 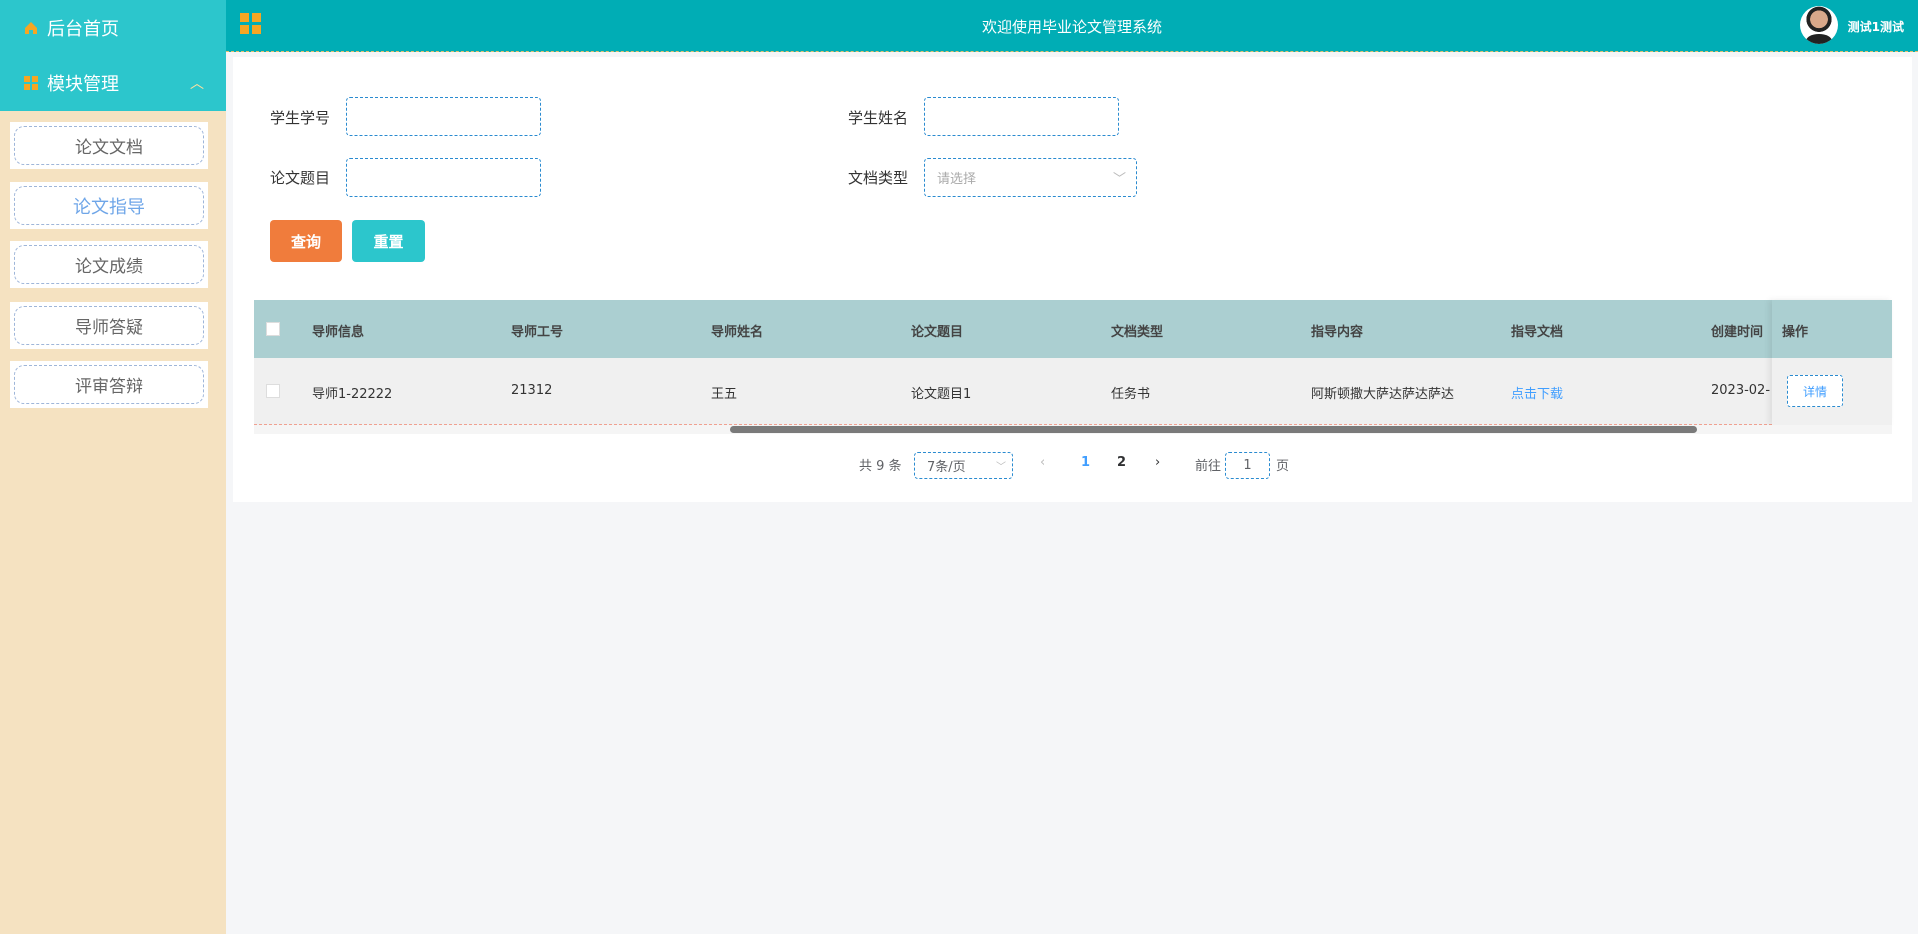 I want to click on home-icon, so click(x=31, y=27).